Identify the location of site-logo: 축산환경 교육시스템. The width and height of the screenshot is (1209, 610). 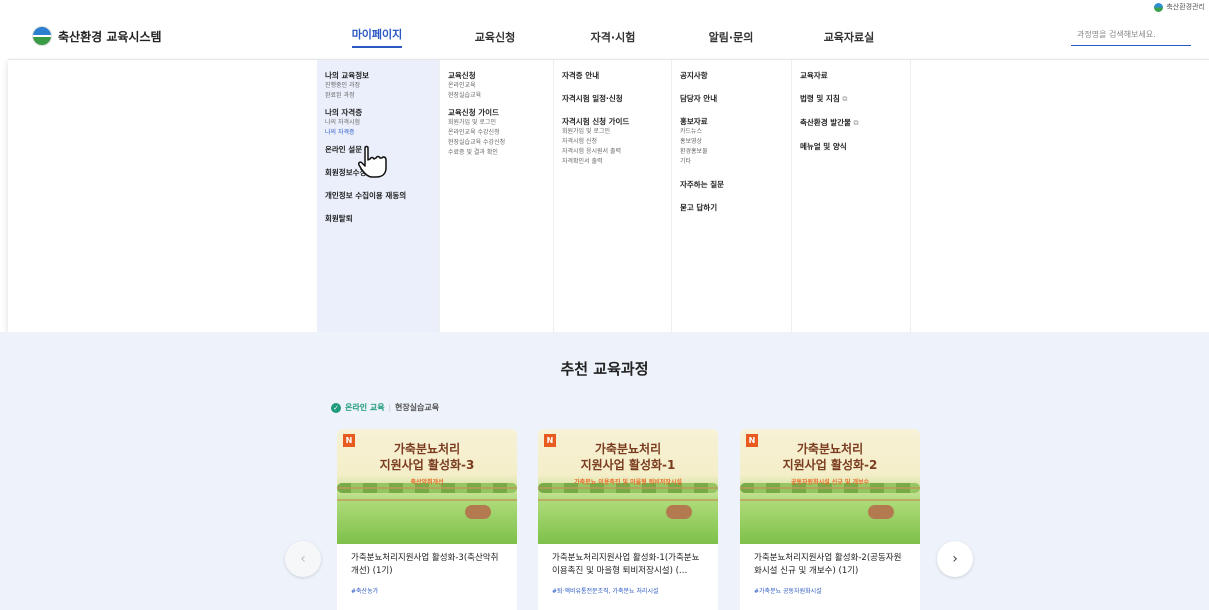
(97, 36).